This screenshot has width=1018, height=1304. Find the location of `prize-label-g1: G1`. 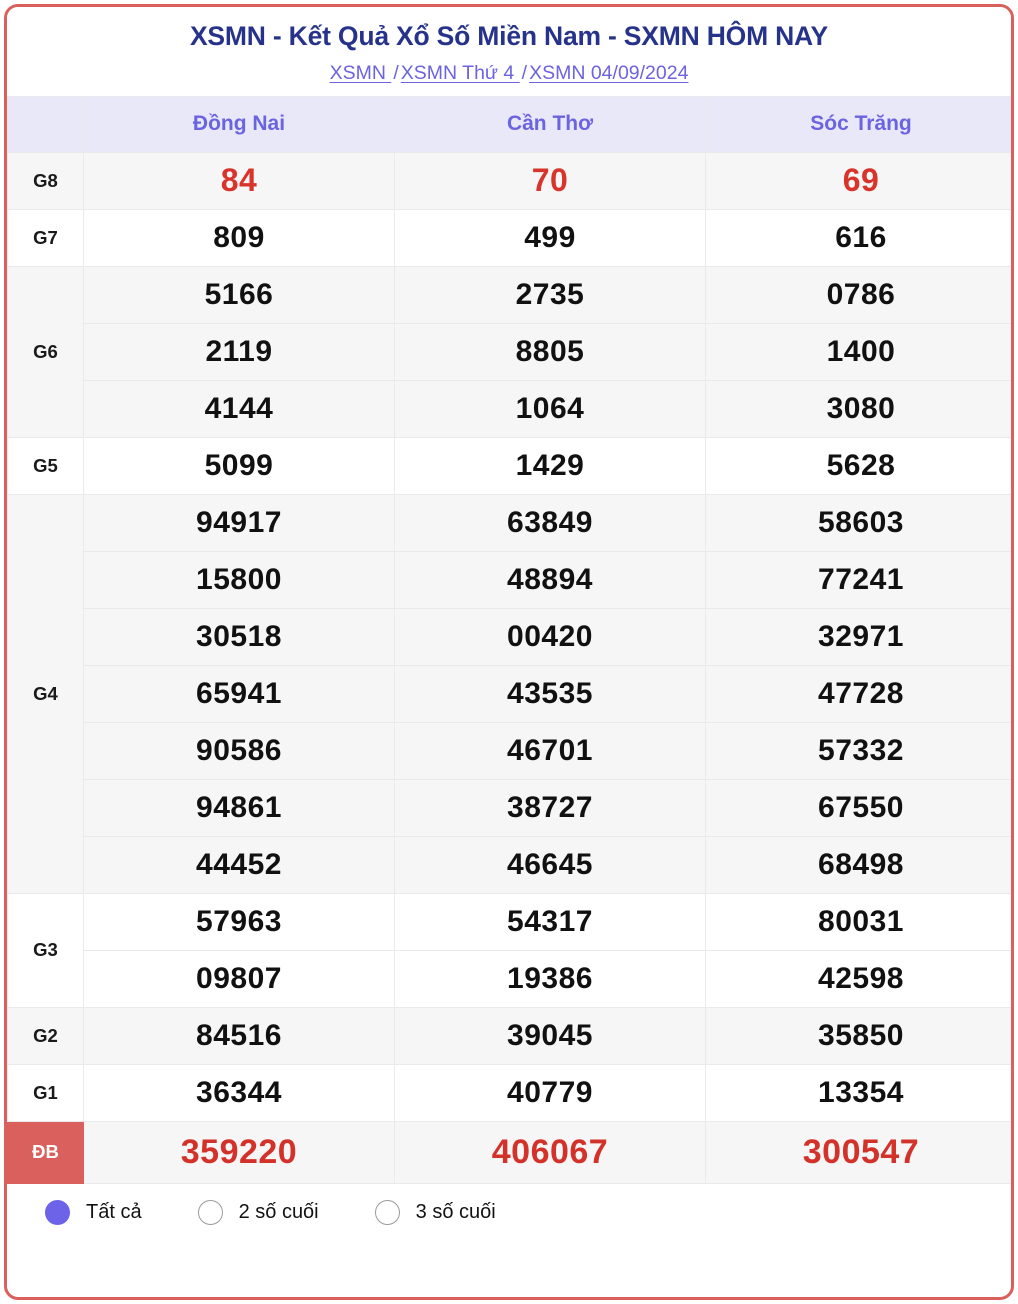

prize-label-g1: G1 is located at coordinates (45, 1092).